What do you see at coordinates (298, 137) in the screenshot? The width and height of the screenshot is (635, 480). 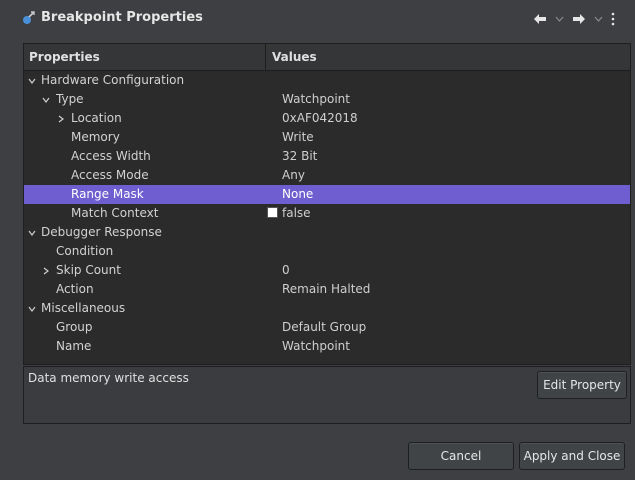 I see `tree-row-value: Write` at bounding box center [298, 137].